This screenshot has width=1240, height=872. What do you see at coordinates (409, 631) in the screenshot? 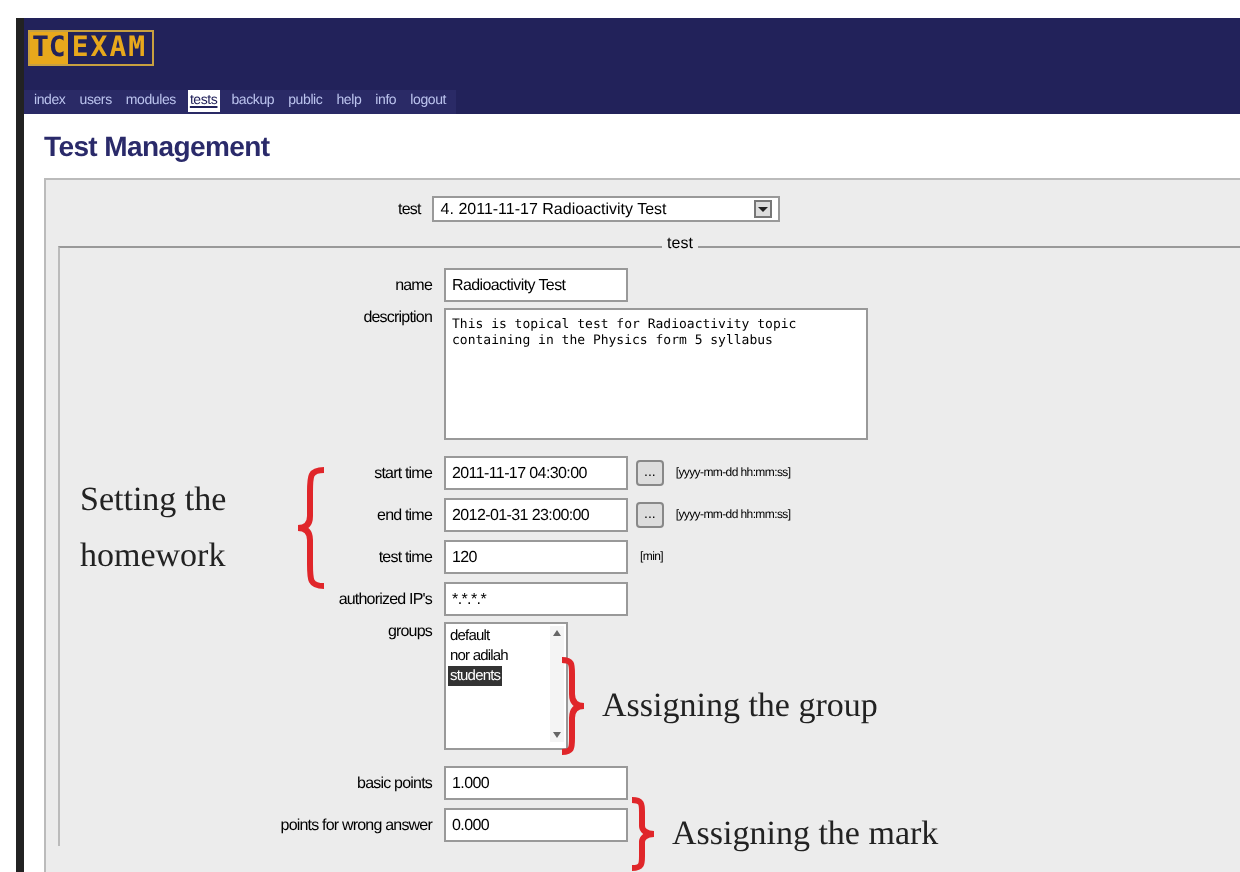
I see `field-label: groups` at bounding box center [409, 631].